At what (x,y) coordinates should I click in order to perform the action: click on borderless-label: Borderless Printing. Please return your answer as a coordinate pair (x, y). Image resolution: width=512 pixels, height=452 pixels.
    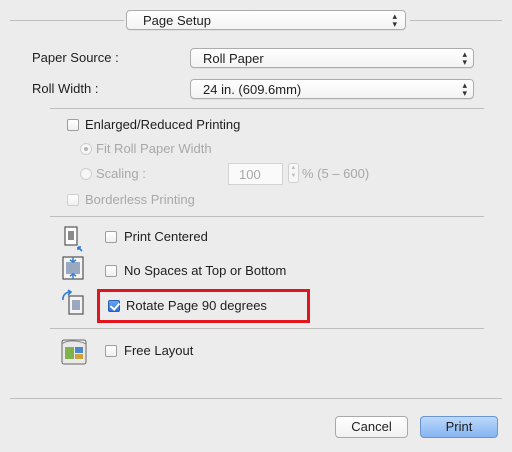
    Looking at the image, I should click on (140, 199).